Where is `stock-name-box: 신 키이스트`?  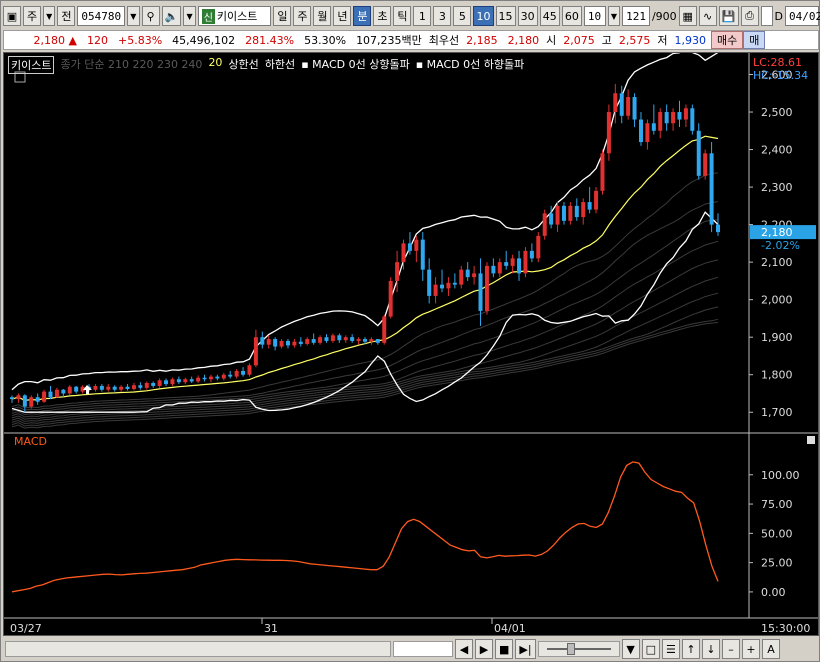 stock-name-box: 신 키이스트 is located at coordinates (234, 16).